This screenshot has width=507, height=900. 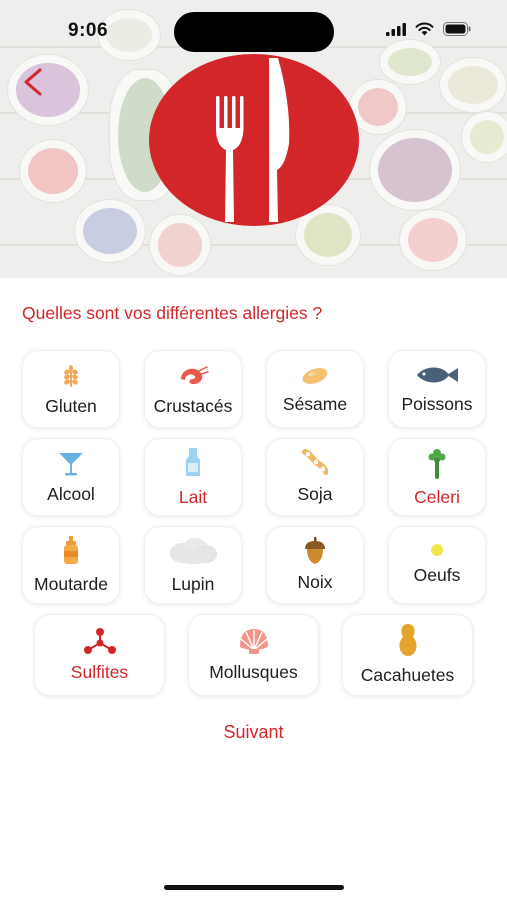 What do you see at coordinates (99, 641) in the screenshot?
I see `molecule-icon` at bounding box center [99, 641].